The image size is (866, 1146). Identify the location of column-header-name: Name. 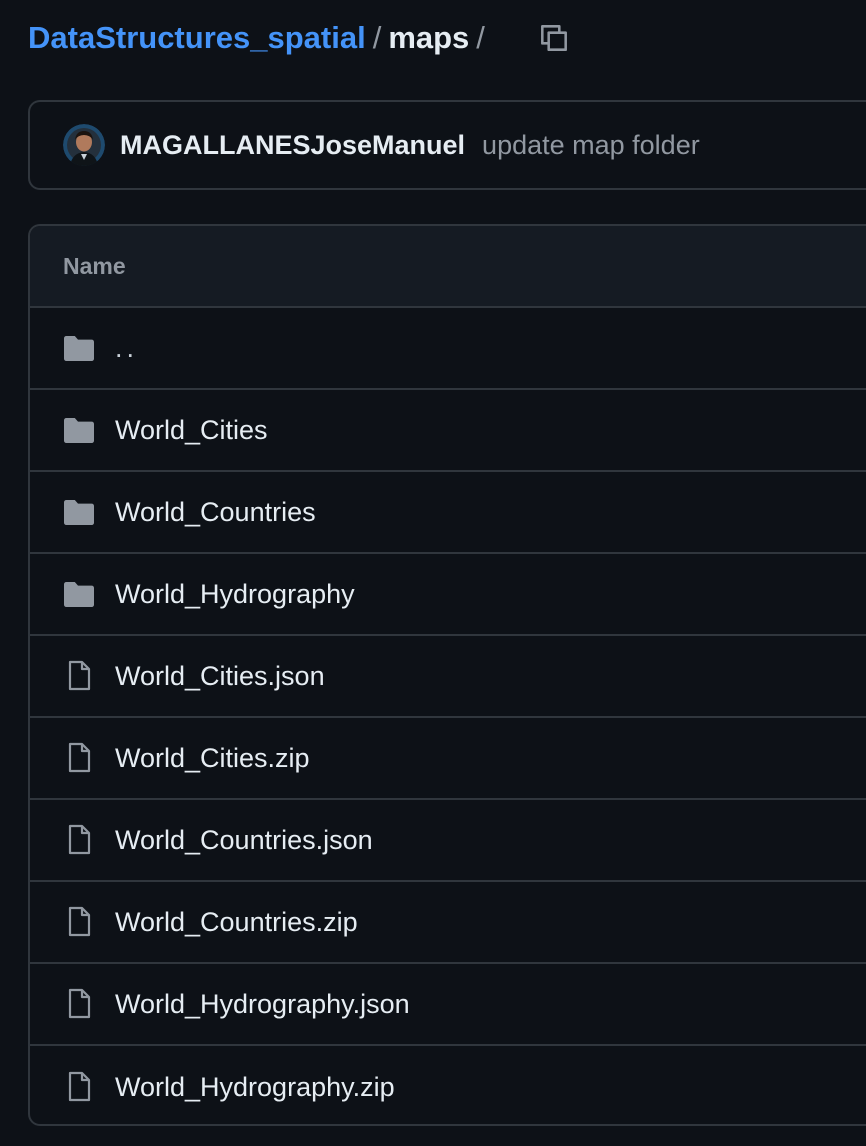
(94, 265).